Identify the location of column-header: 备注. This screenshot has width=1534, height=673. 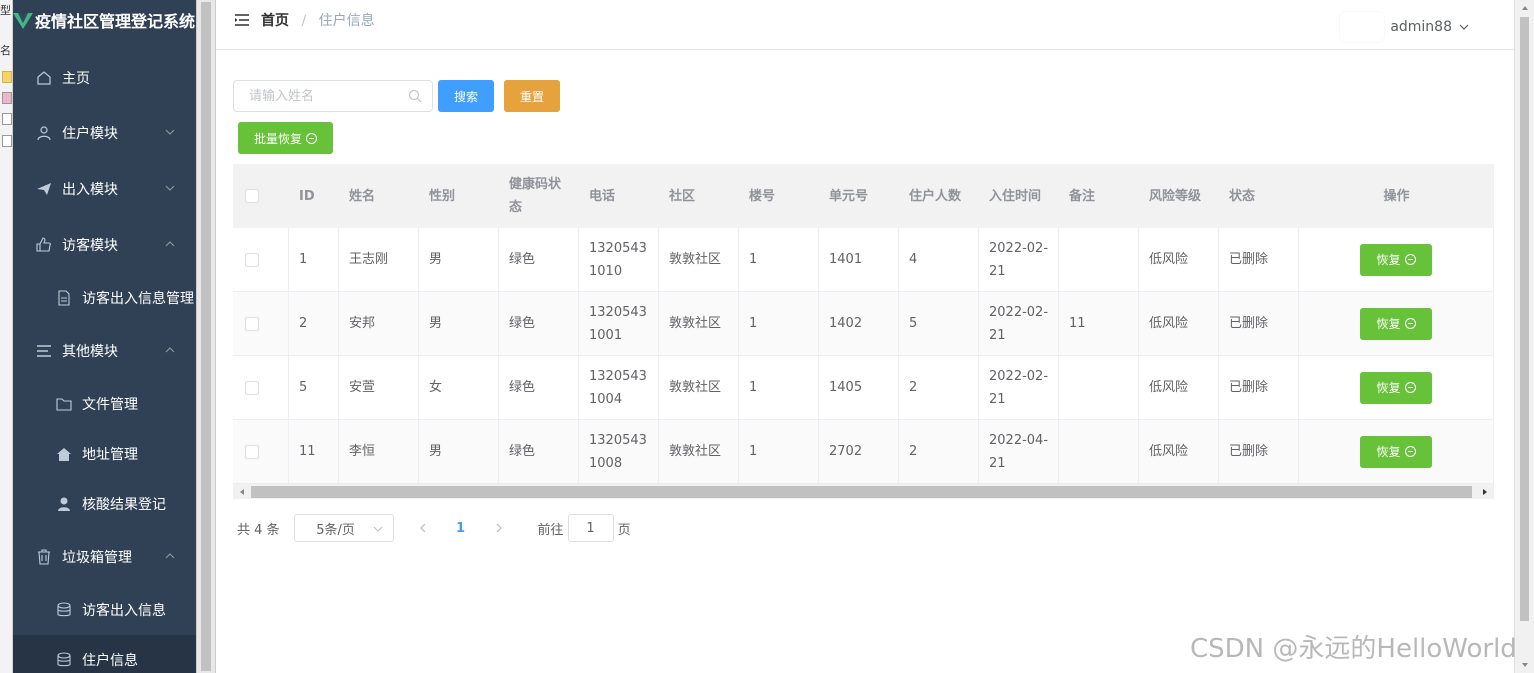
(1099, 196).